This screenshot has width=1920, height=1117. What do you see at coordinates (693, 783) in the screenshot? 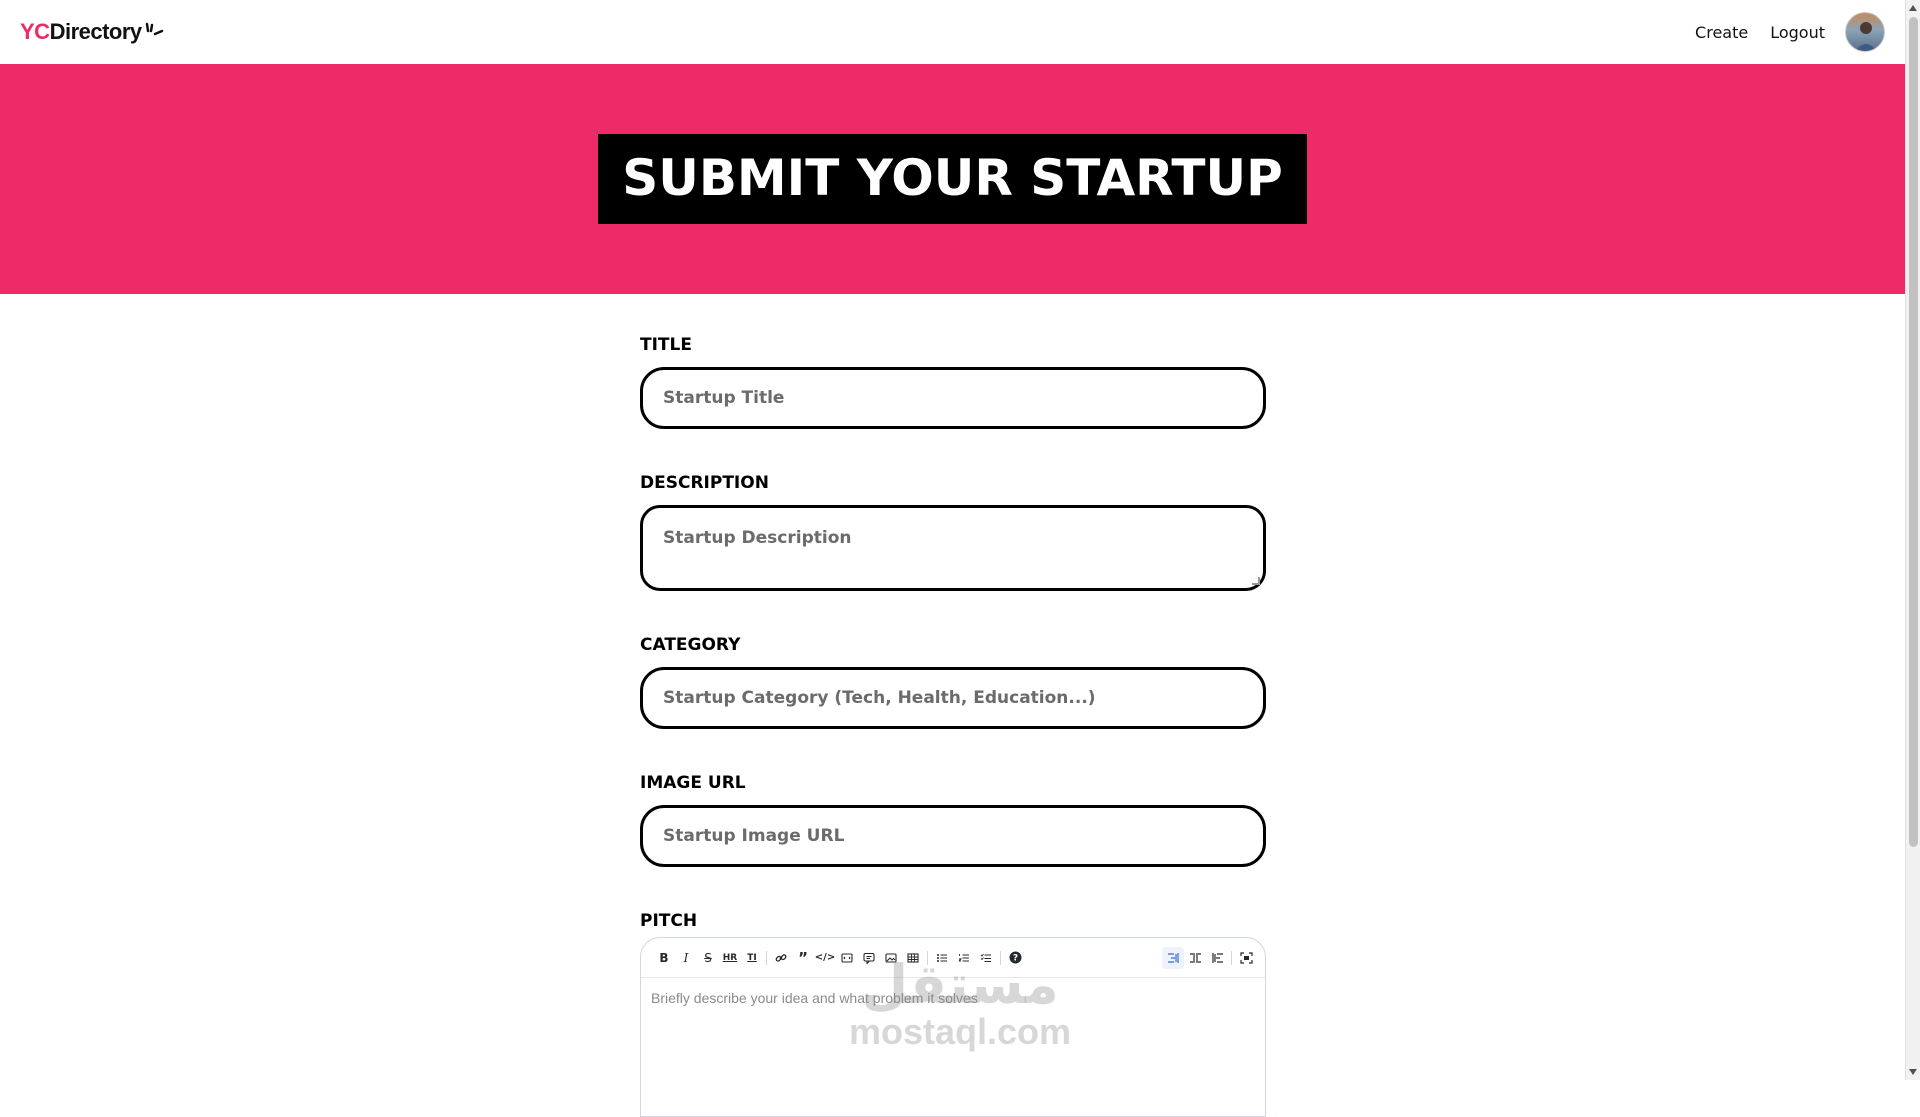
I see `image-url-label: Image URL` at bounding box center [693, 783].